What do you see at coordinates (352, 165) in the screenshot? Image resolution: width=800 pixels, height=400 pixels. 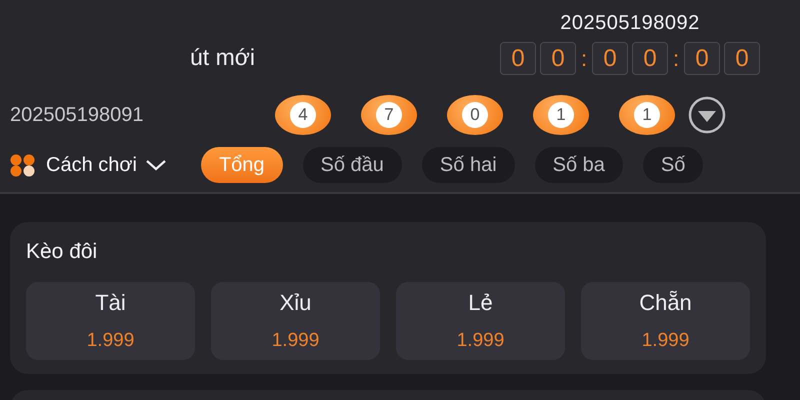 I see `tab: Số đầu` at bounding box center [352, 165].